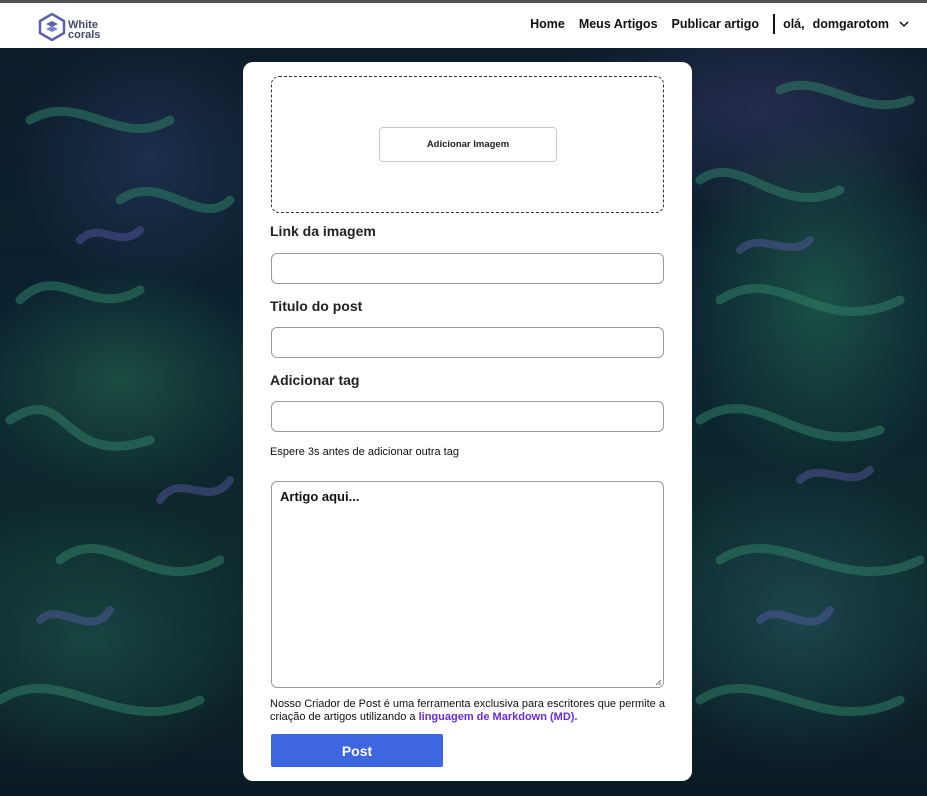 The width and height of the screenshot is (927, 796). Describe the element at coordinates (467, 268) in the screenshot. I see `image-link-input` at that location.